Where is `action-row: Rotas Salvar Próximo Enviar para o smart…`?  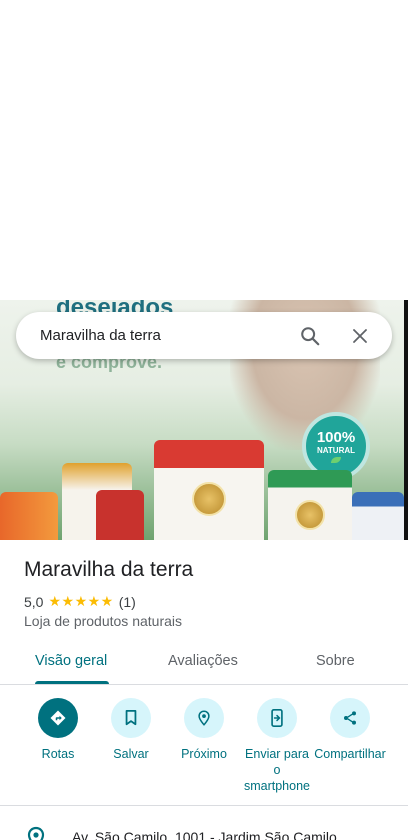 action-row: Rotas Salvar Próximo Enviar para o smart… is located at coordinates (204, 748).